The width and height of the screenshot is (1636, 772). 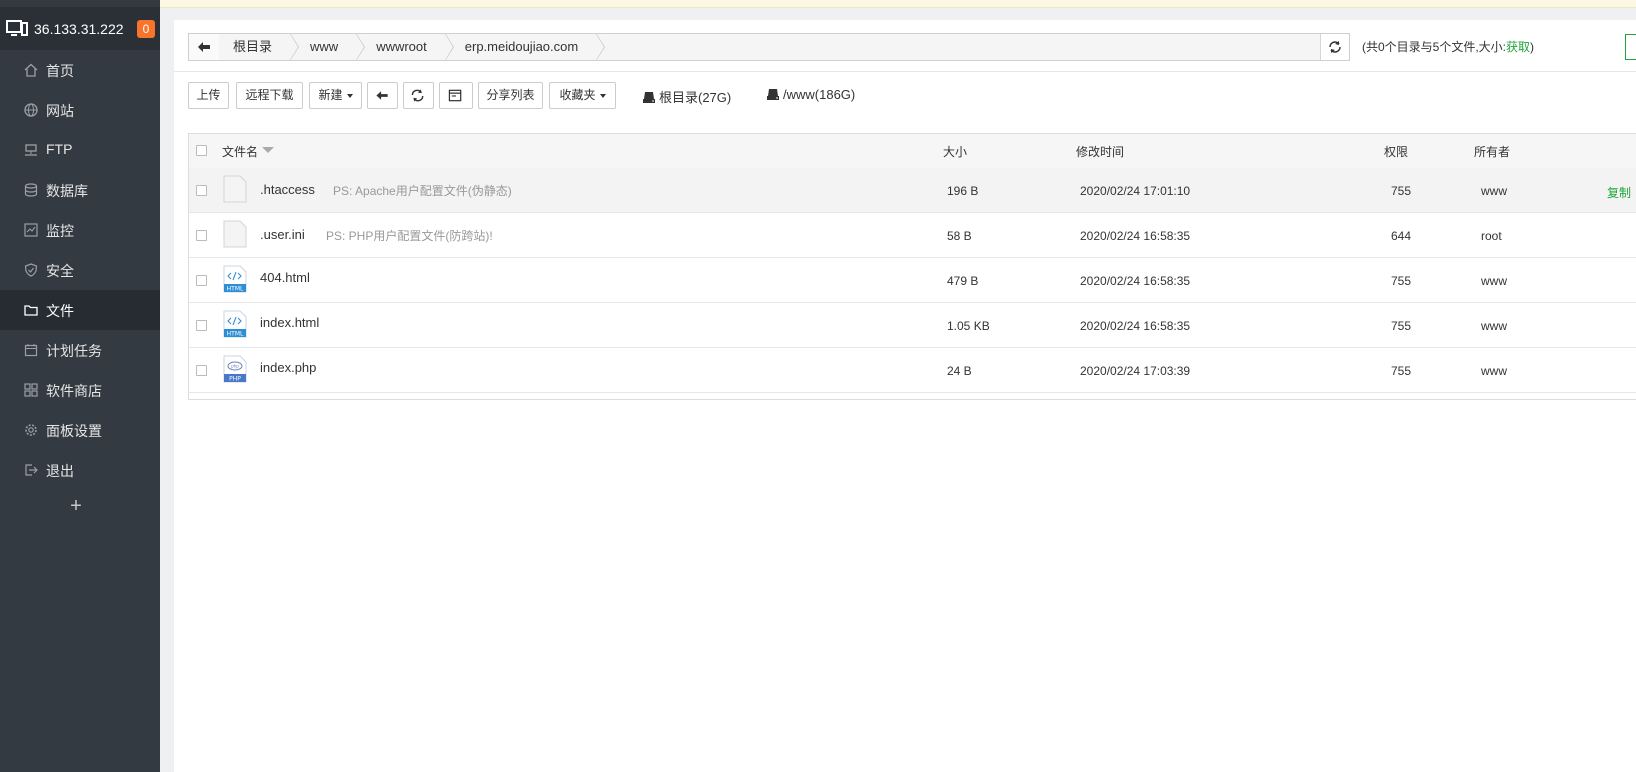 What do you see at coordinates (60, 271) in the screenshot?
I see `sidebar-item-label: 安全` at bounding box center [60, 271].